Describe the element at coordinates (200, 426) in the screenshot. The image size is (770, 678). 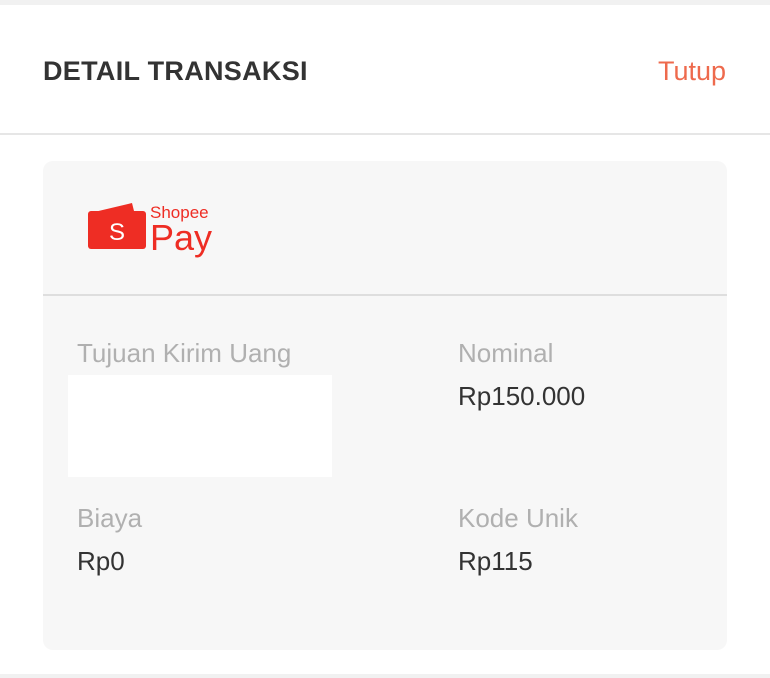
I see `recipient-value-redacted` at that location.